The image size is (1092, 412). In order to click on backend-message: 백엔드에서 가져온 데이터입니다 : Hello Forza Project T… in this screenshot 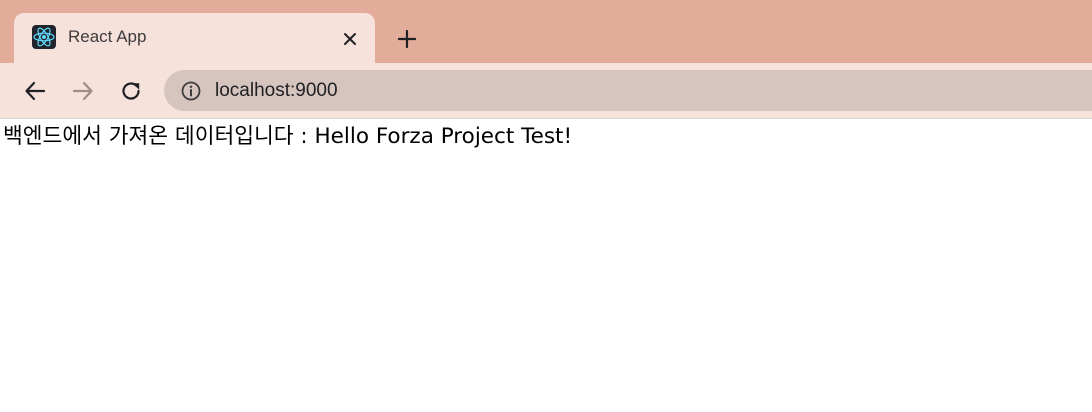, I will do `click(288, 136)`.